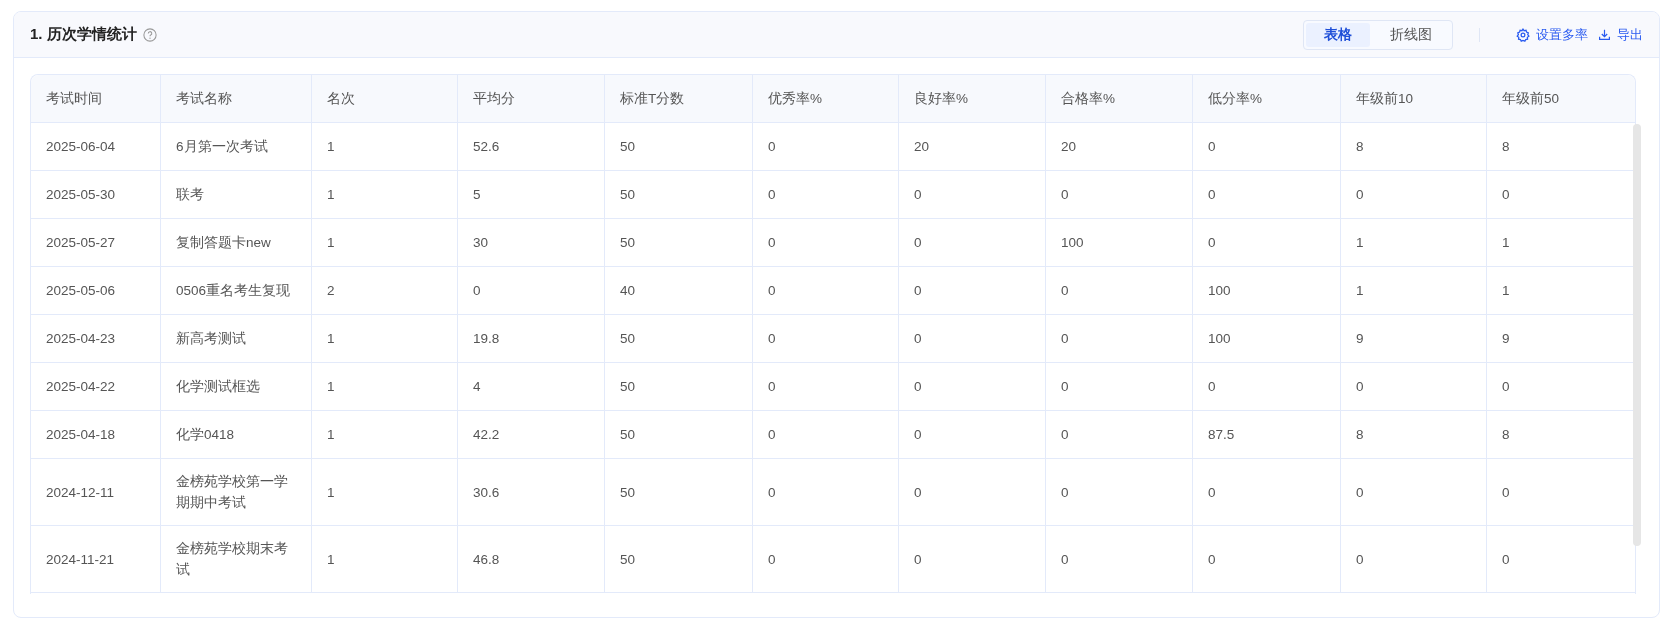  Describe the element at coordinates (679, 98) in the screenshot. I see `column-header: 标准T分数` at that location.